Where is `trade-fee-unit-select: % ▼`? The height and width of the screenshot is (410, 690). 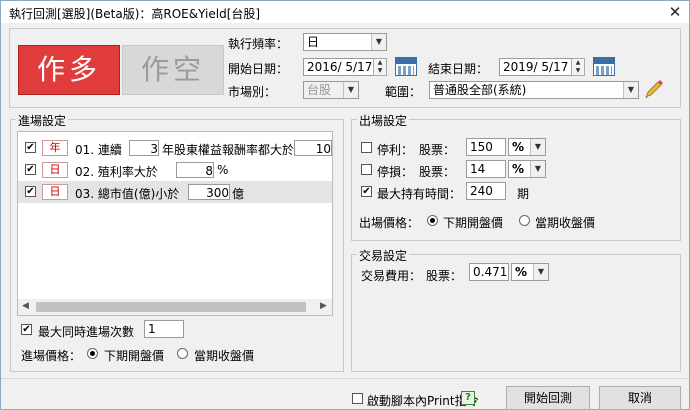
trade-fee-unit-select: % ▼ is located at coordinates (530, 272).